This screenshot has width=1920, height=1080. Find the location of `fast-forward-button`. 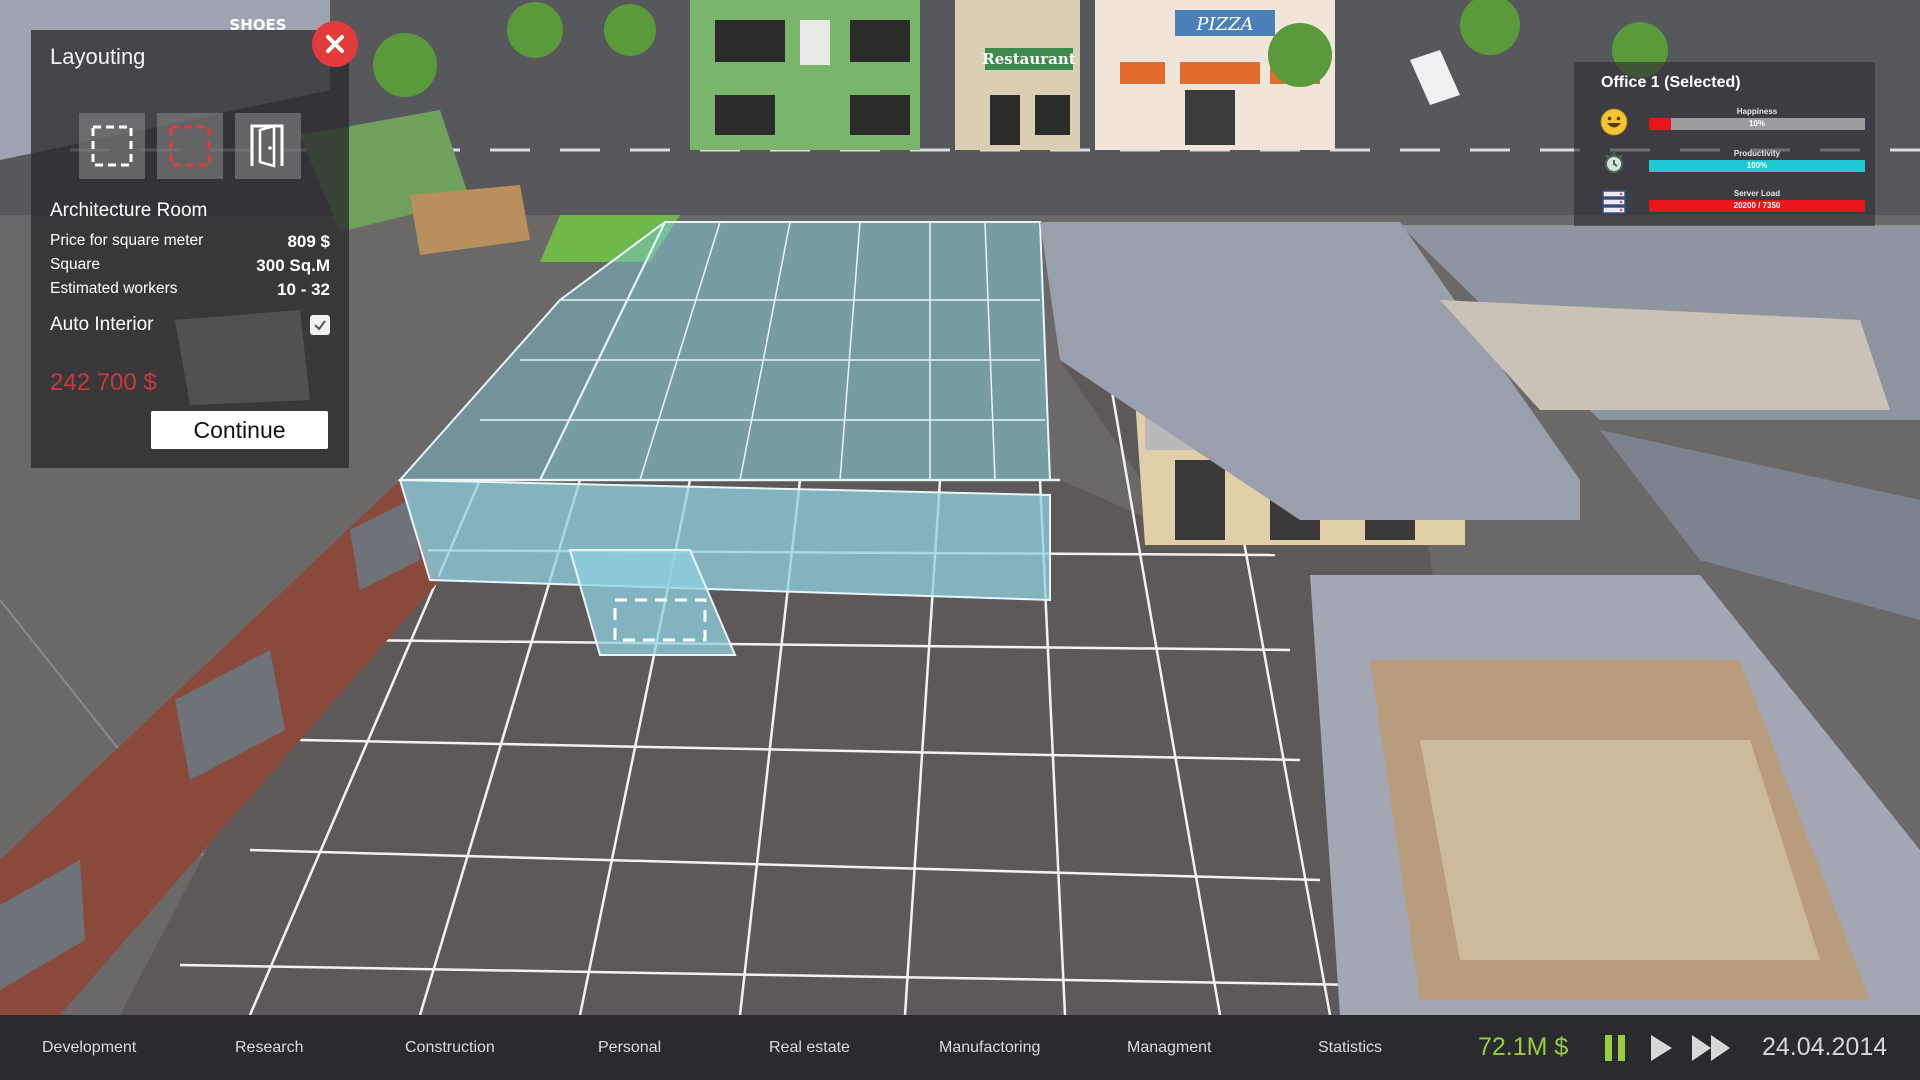

fast-forward-button is located at coordinates (1711, 1050).